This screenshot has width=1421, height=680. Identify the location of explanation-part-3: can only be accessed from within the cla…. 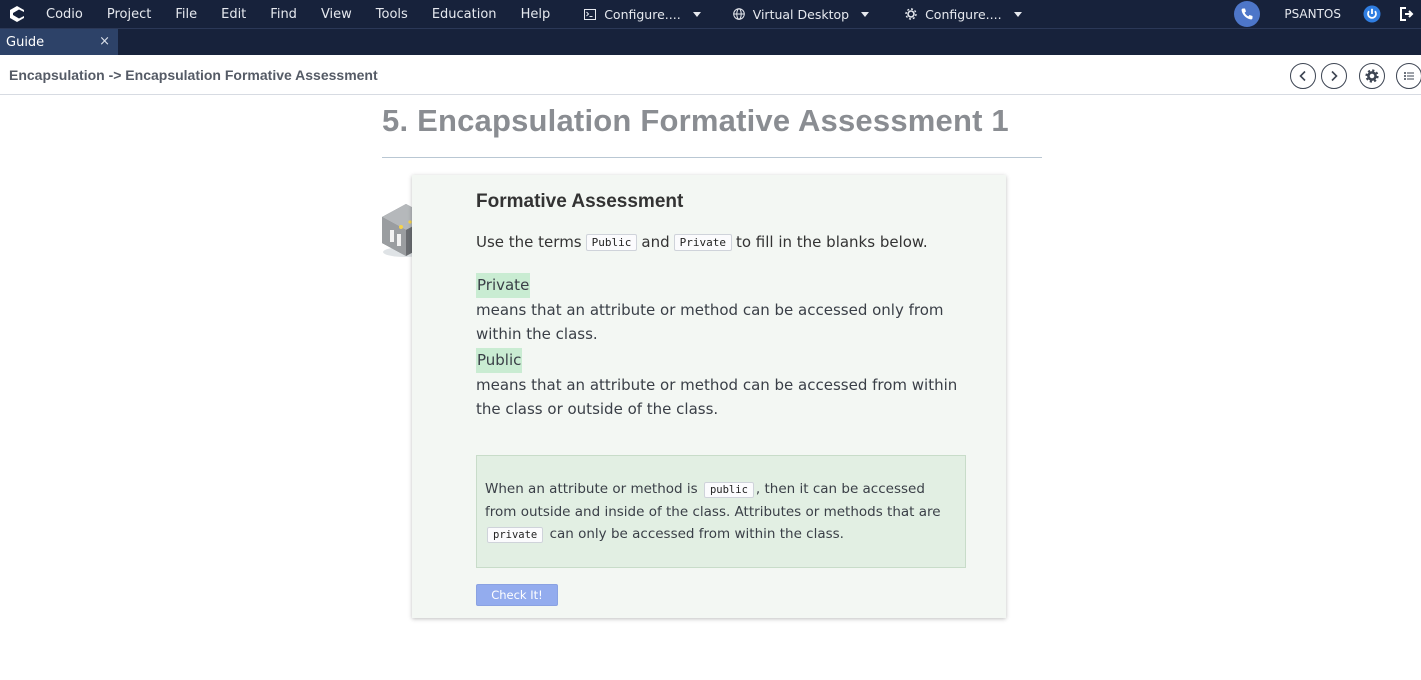
(696, 534).